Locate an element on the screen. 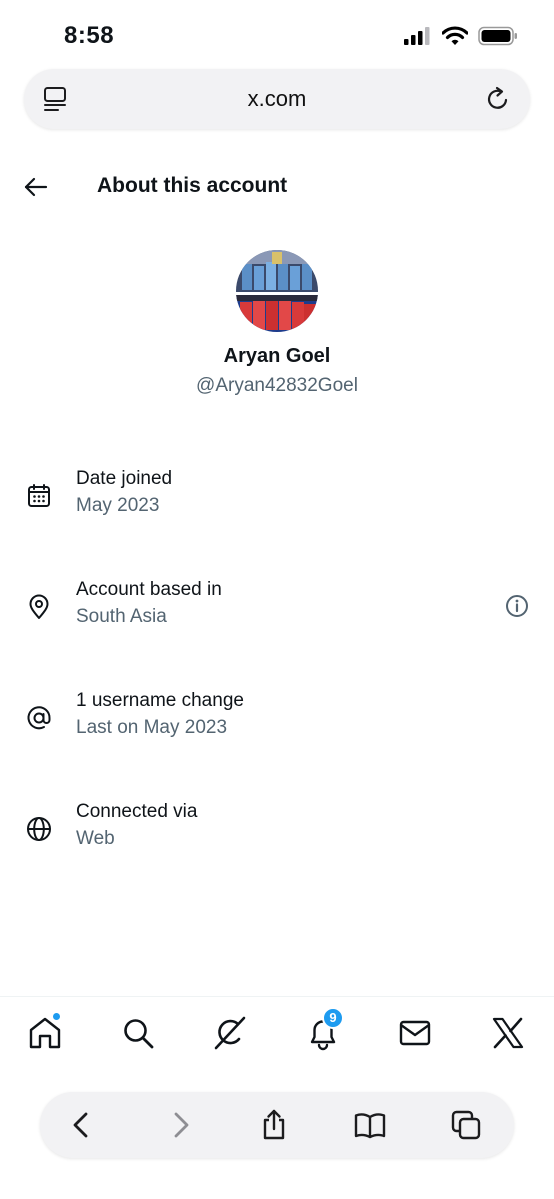 This screenshot has height=1199, width=554. profile-handle: @Aryan42832Goel is located at coordinates (277, 385).